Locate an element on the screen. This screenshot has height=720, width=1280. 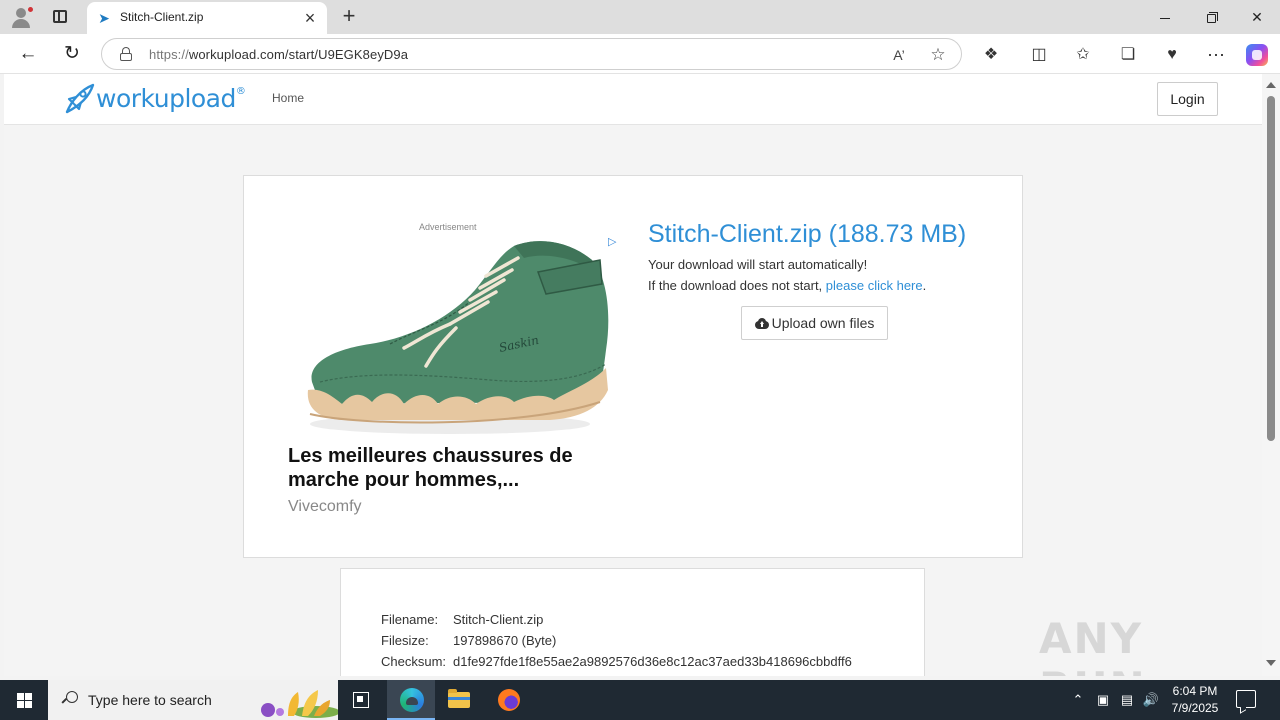
scroll-up-icon is located at coordinates (1271, 85).